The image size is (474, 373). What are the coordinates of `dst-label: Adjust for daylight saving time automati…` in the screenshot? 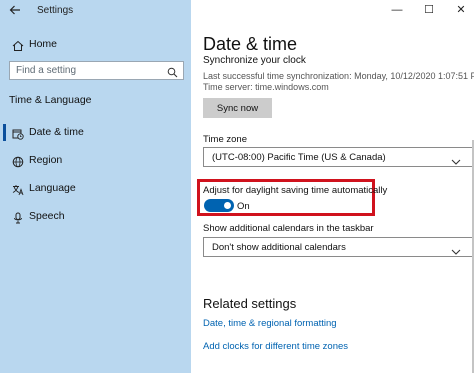 It's located at (295, 190).